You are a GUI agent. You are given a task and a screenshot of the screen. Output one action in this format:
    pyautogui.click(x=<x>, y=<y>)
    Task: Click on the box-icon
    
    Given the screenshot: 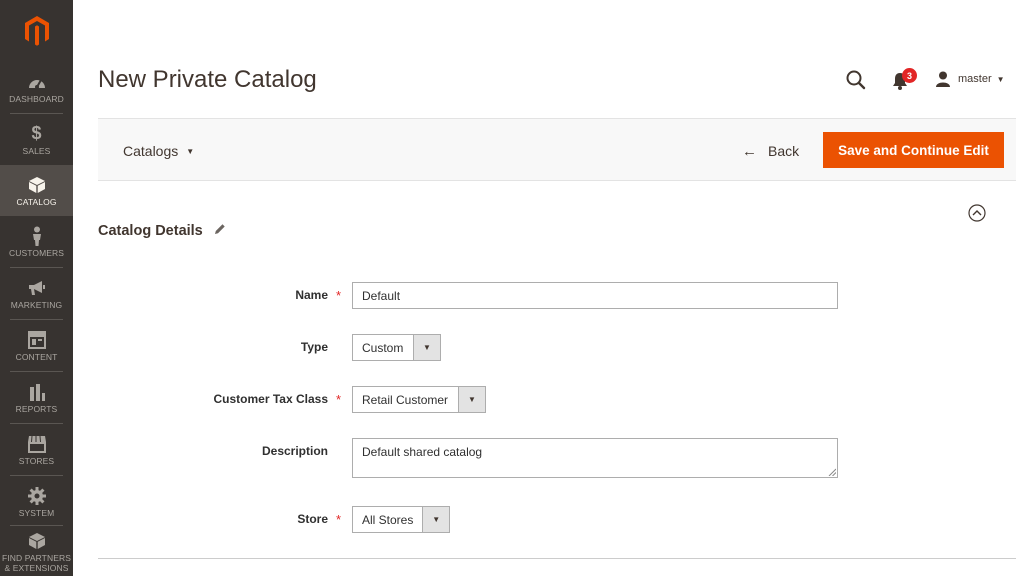 What is the action you would take?
    pyautogui.click(x=37, y=185)
    